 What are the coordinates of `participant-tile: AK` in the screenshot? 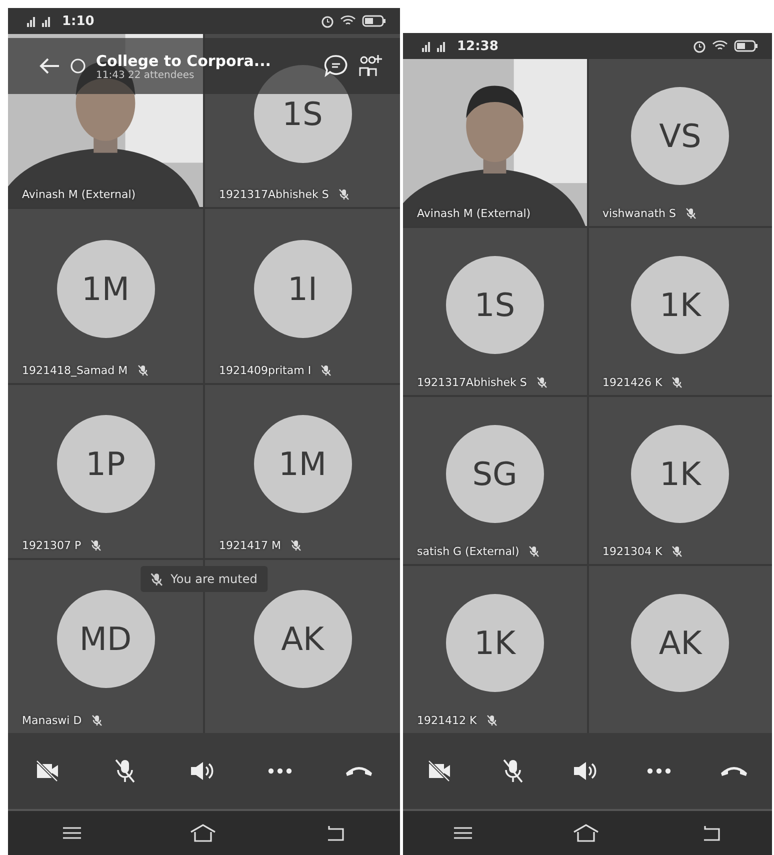 It's located at (680, 649).